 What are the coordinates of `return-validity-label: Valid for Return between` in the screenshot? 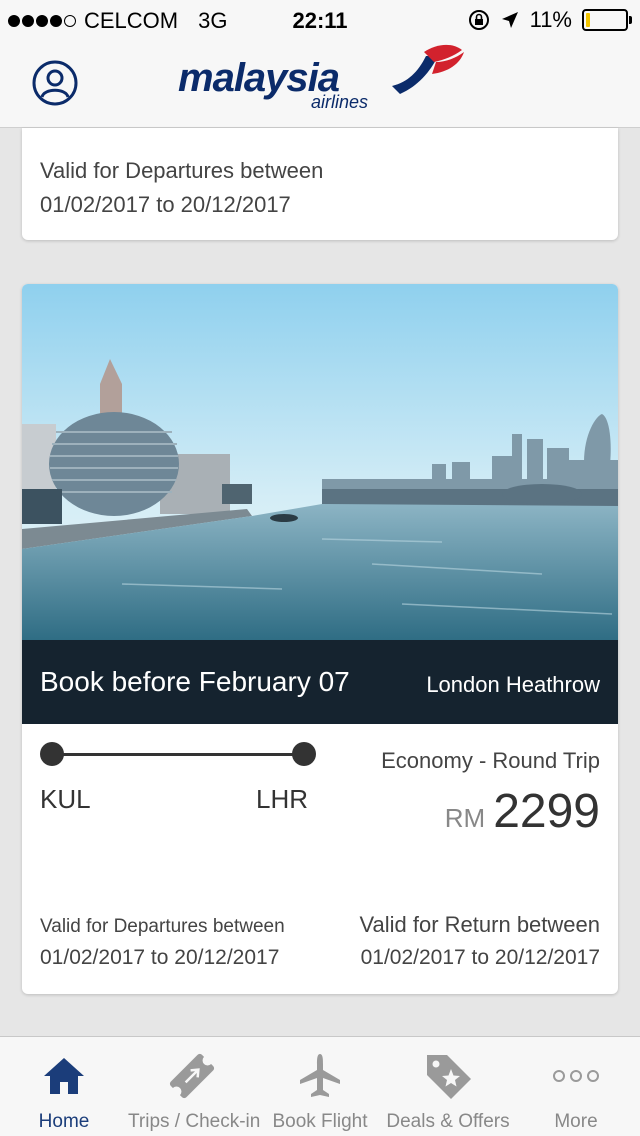 It's located at (479, 924).